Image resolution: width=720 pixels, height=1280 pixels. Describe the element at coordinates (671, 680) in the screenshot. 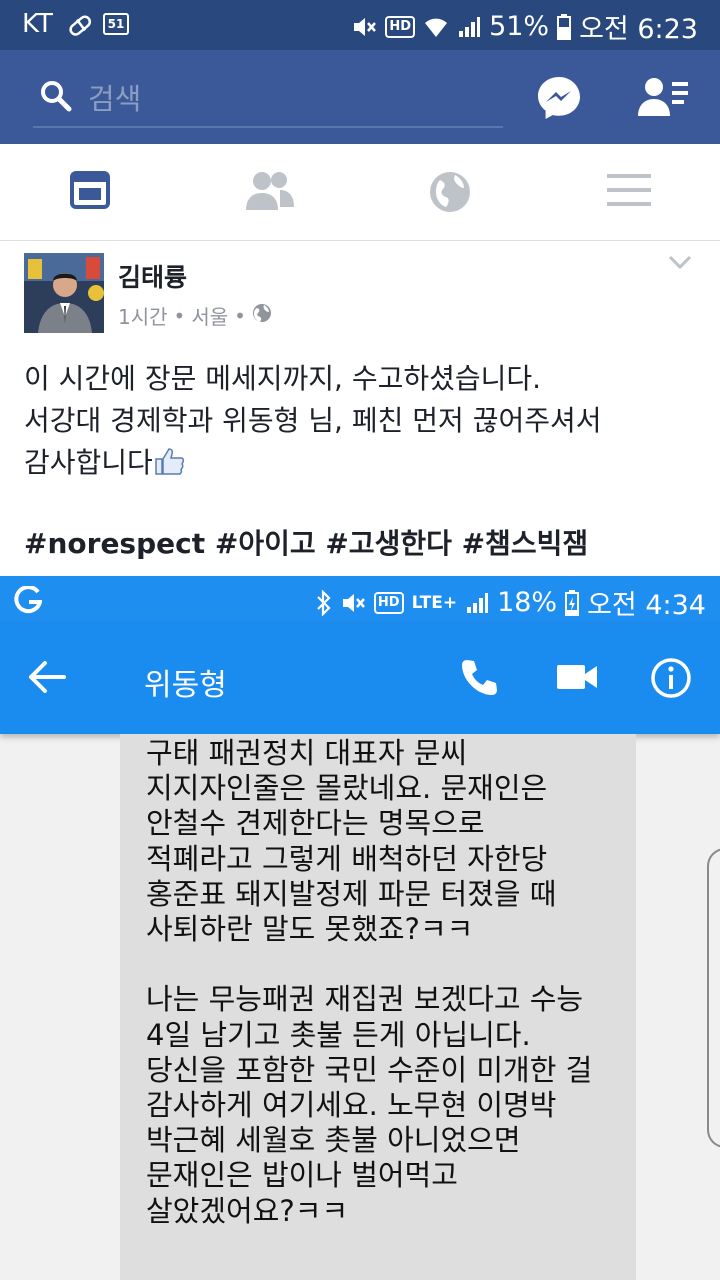

I see `info-icon` at that location.